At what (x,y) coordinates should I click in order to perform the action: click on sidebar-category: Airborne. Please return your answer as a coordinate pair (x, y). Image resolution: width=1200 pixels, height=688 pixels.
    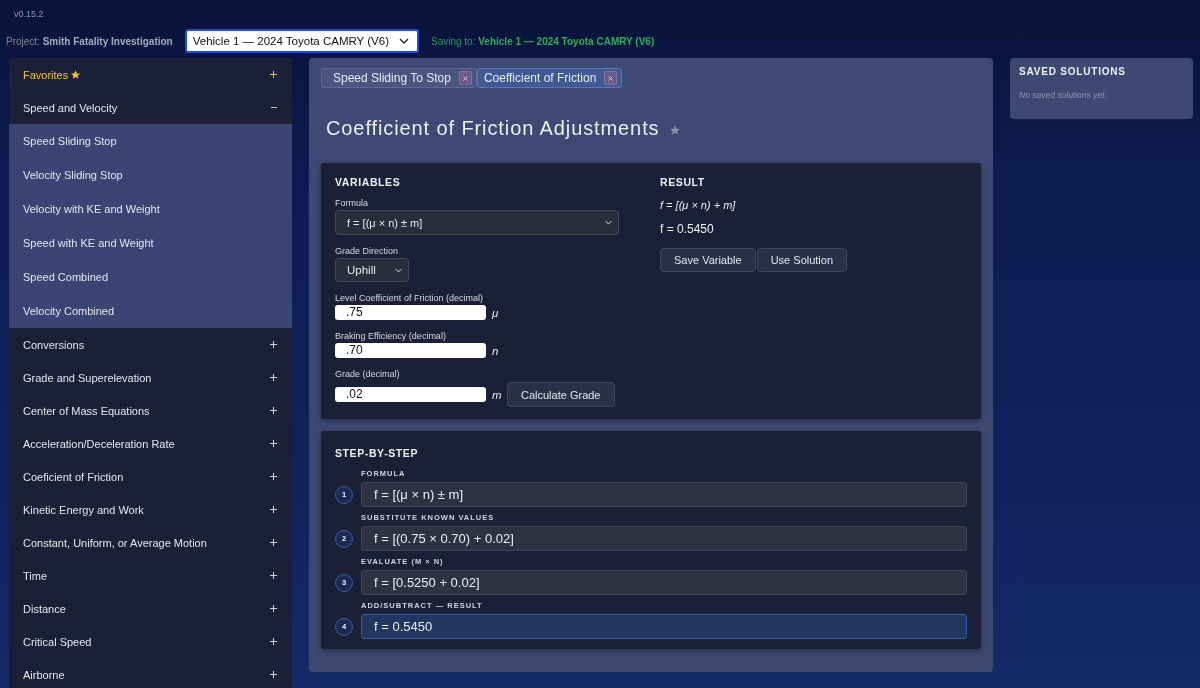
    Looking at the image, I should click on (150, 673).